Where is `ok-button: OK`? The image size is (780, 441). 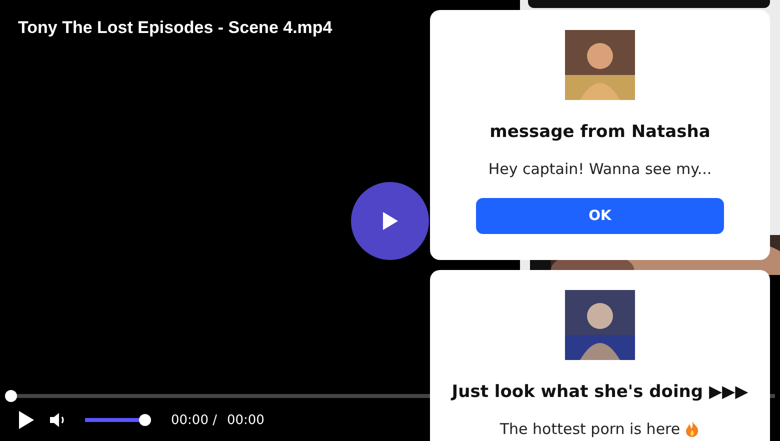 ok-button: OK is located at coordinates (600, 216).